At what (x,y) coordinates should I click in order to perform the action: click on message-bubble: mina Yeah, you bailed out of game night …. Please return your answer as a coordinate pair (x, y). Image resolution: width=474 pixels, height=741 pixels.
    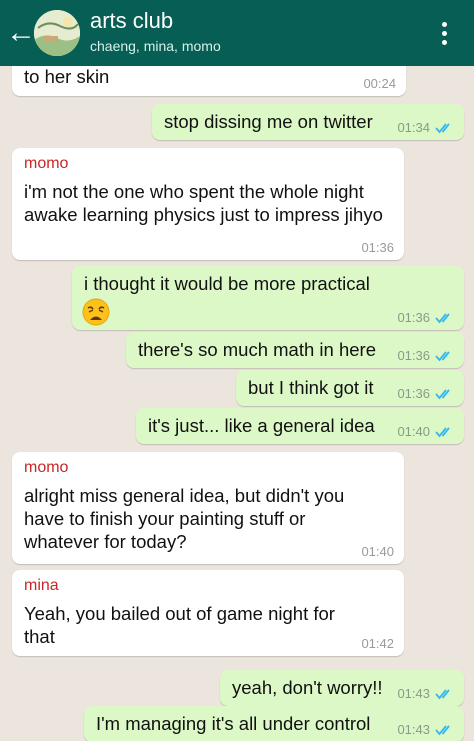
    Looking at the image, I should click on (208, 613).